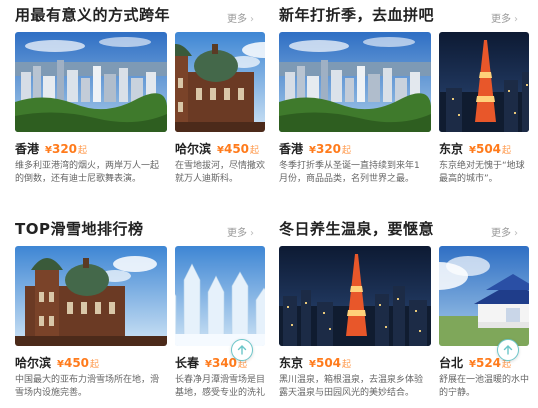 The width and height of the screenshot is (538, 408). I want to click on destination-card: 东京 ¥504起 黑川温泉，箱根温泉，去温泉乡体验 露天温泉与田园风光的美妙结合。, so click(355, 327).